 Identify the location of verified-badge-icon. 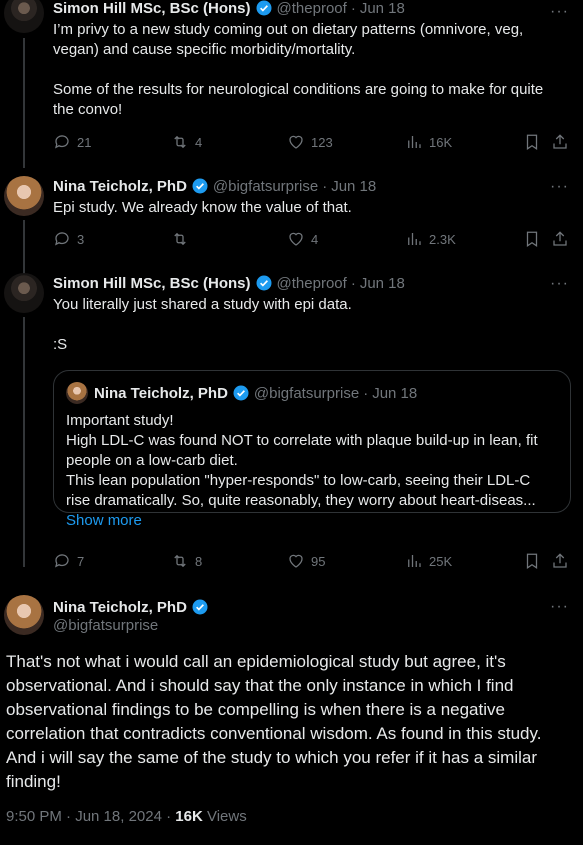
(200, 607).